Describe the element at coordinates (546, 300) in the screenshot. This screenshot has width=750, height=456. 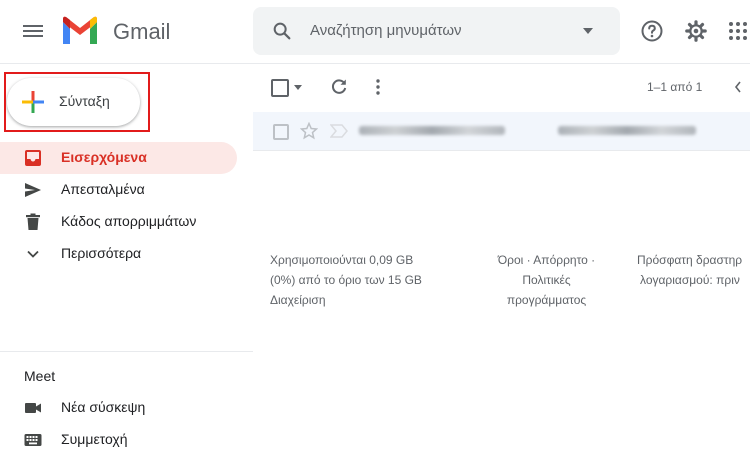
I see `terms-privacy-line2: προγράμματος` at that location.